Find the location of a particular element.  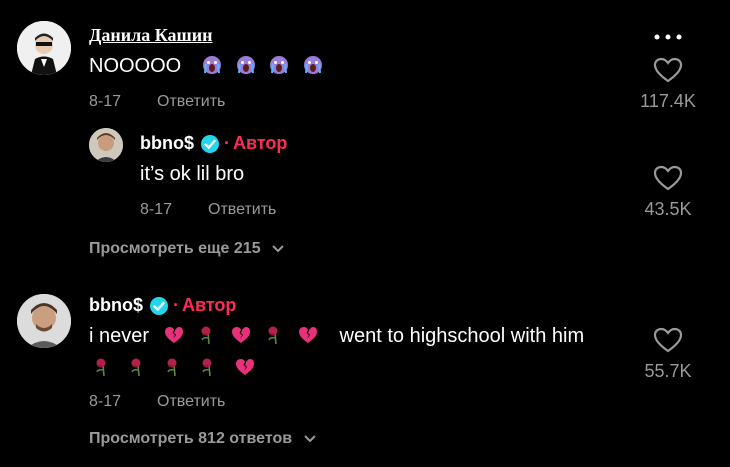

comment-text-part: i never is located at coordinates (119, 336).